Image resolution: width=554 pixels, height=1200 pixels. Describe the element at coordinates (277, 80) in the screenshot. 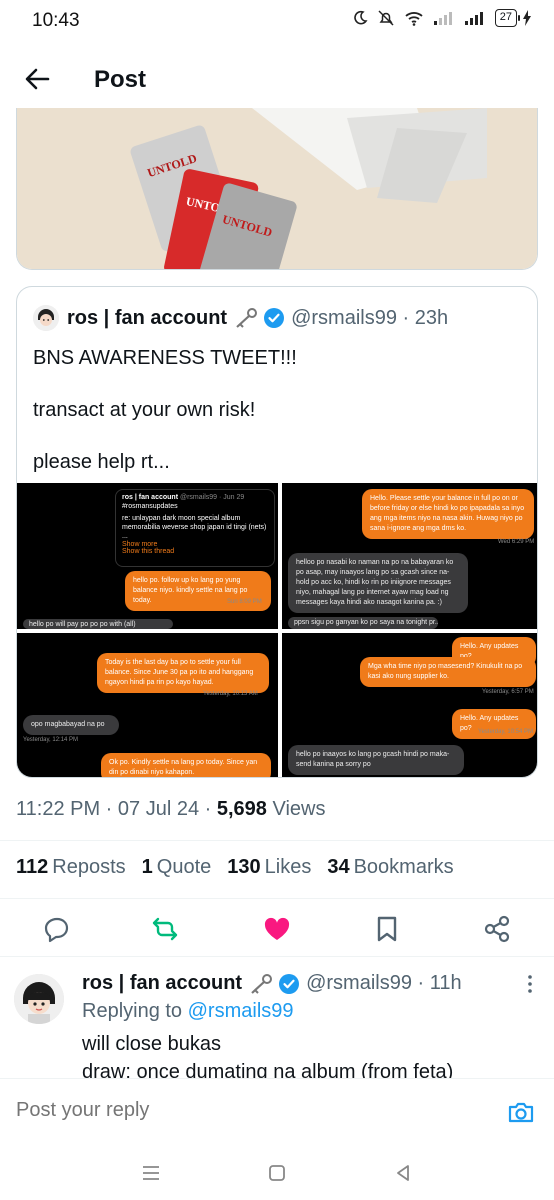

I see `post-header: Post` at that location.